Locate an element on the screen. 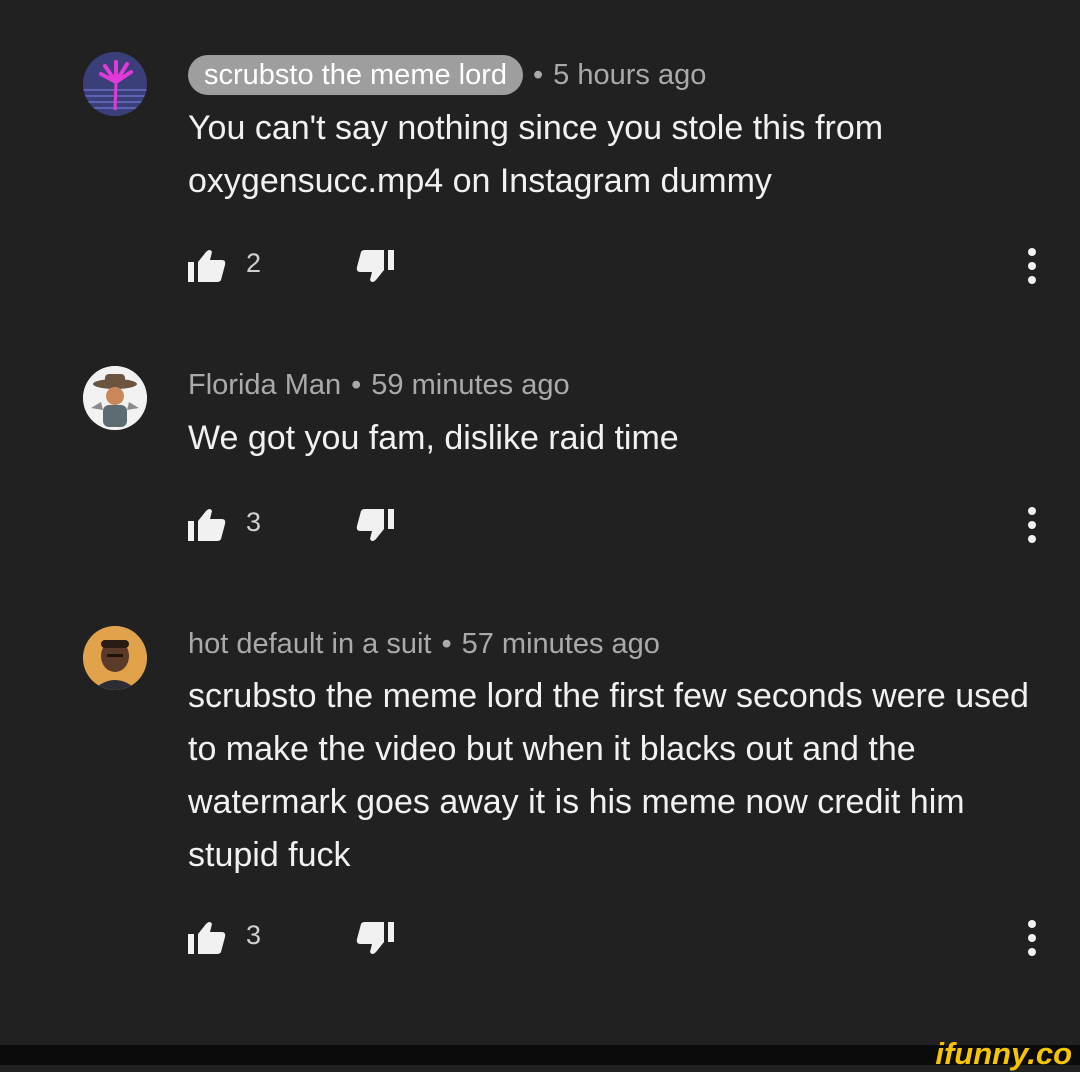 The height and width of the screenshot is (1072, 1080). comment-text: We got you fam, dislike raid time is located at coordinates (433, 438).